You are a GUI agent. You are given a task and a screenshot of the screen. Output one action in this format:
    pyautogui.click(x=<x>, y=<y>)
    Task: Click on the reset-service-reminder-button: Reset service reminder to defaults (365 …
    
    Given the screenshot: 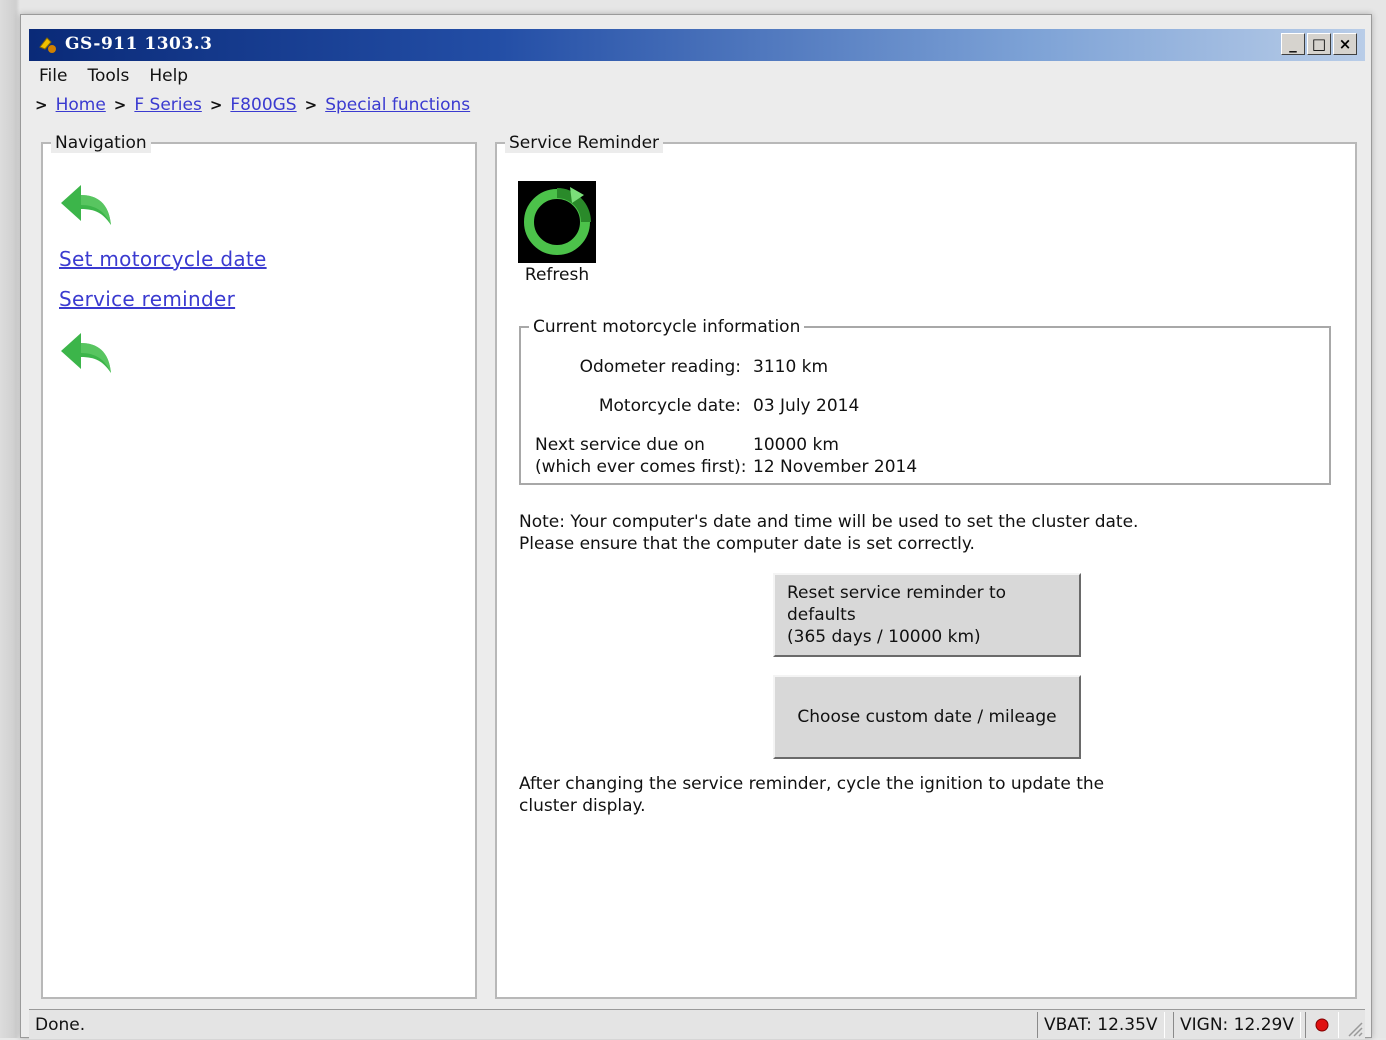 What is the action you would take?
    pyautogui.click(x=927, y=615)
    